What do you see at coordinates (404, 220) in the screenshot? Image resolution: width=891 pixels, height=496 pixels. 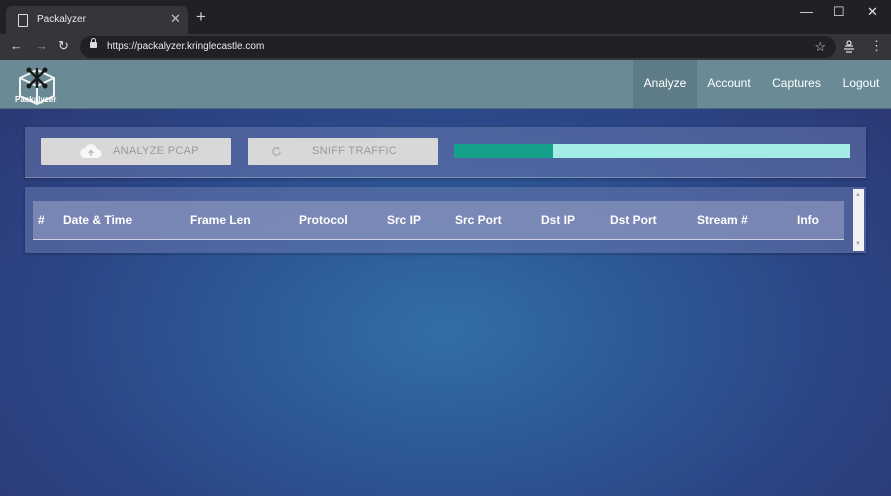 I see `column-header-src-ip: Src IP` at bounding box center [404, 220].